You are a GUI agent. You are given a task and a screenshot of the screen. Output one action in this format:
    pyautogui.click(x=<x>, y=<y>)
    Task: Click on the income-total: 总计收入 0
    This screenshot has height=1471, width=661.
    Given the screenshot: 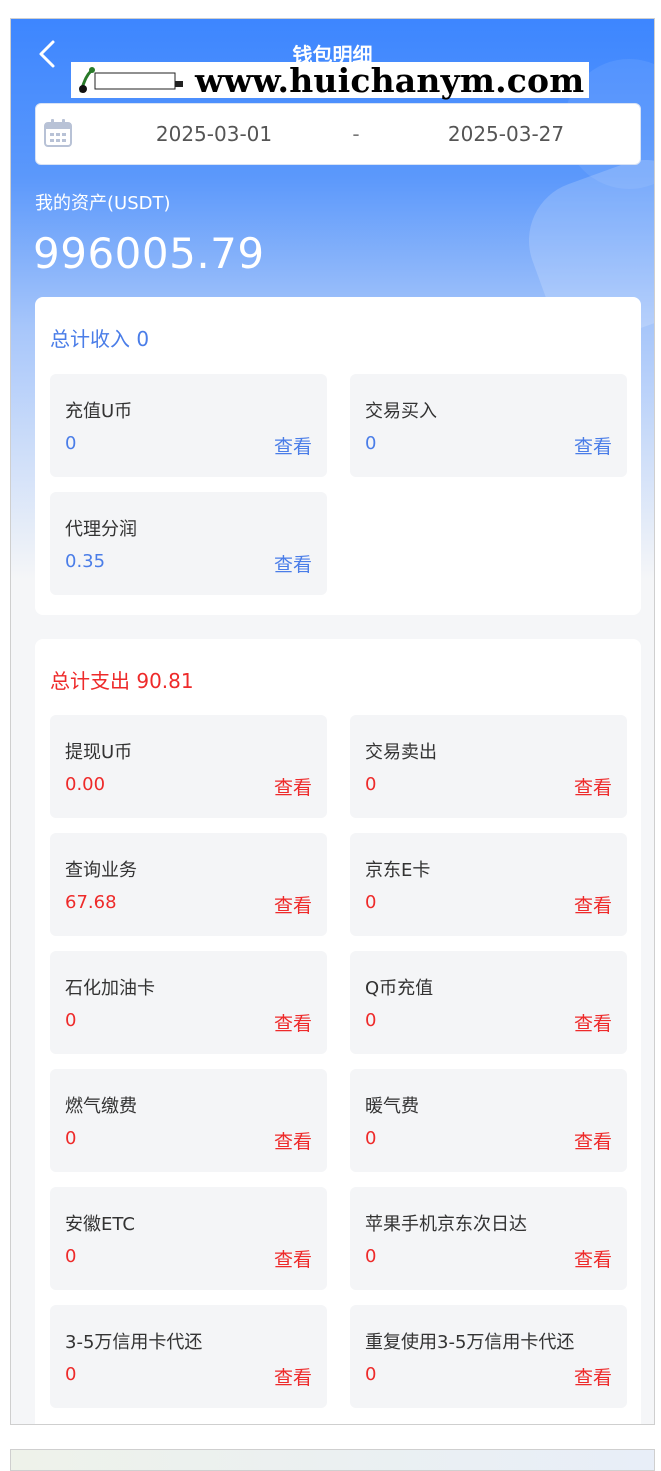 What is the action you would take?
    pyautogui.click(x=100, y=339)
    